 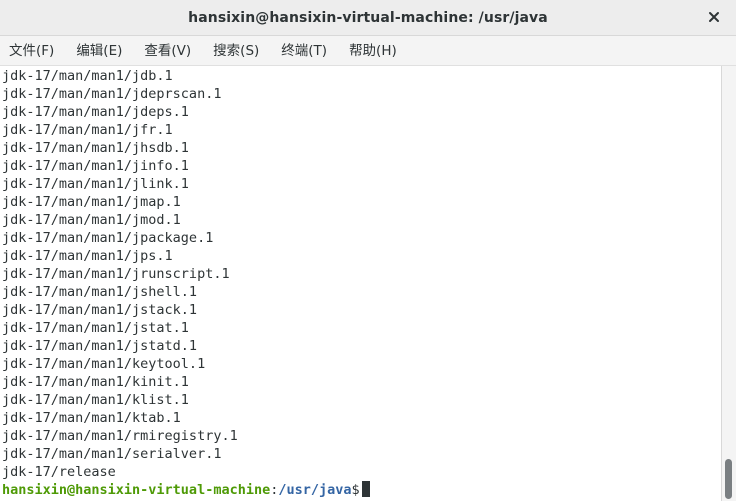 I want to click on output-line: jdk-17/man/man1/jstatd.1, so click(x=100, y=346).